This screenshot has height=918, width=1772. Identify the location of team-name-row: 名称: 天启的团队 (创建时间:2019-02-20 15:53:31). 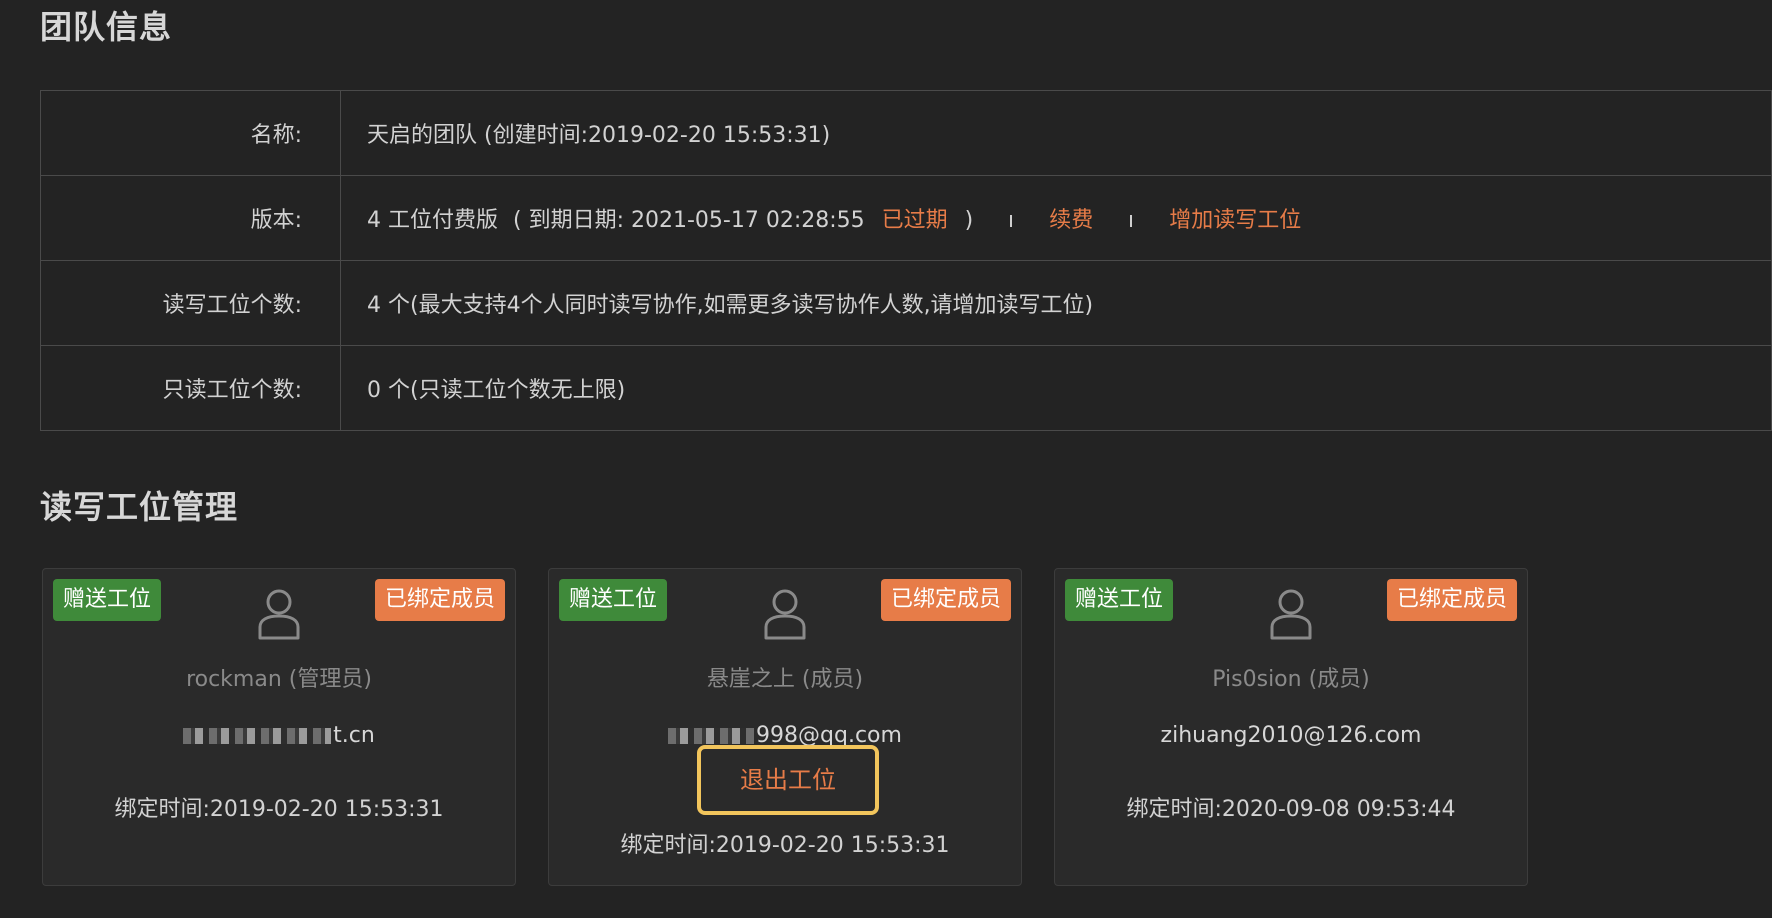
(906, 133).